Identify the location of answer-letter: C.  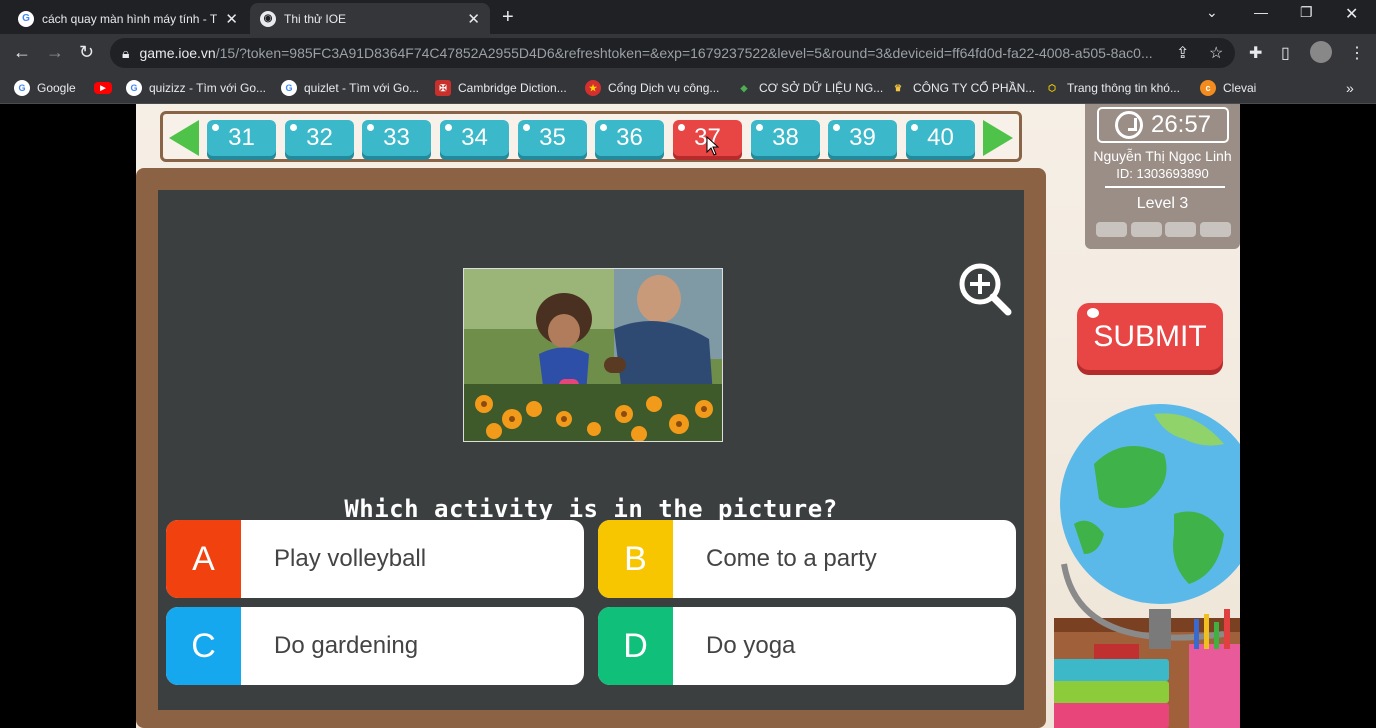
(203, 646).